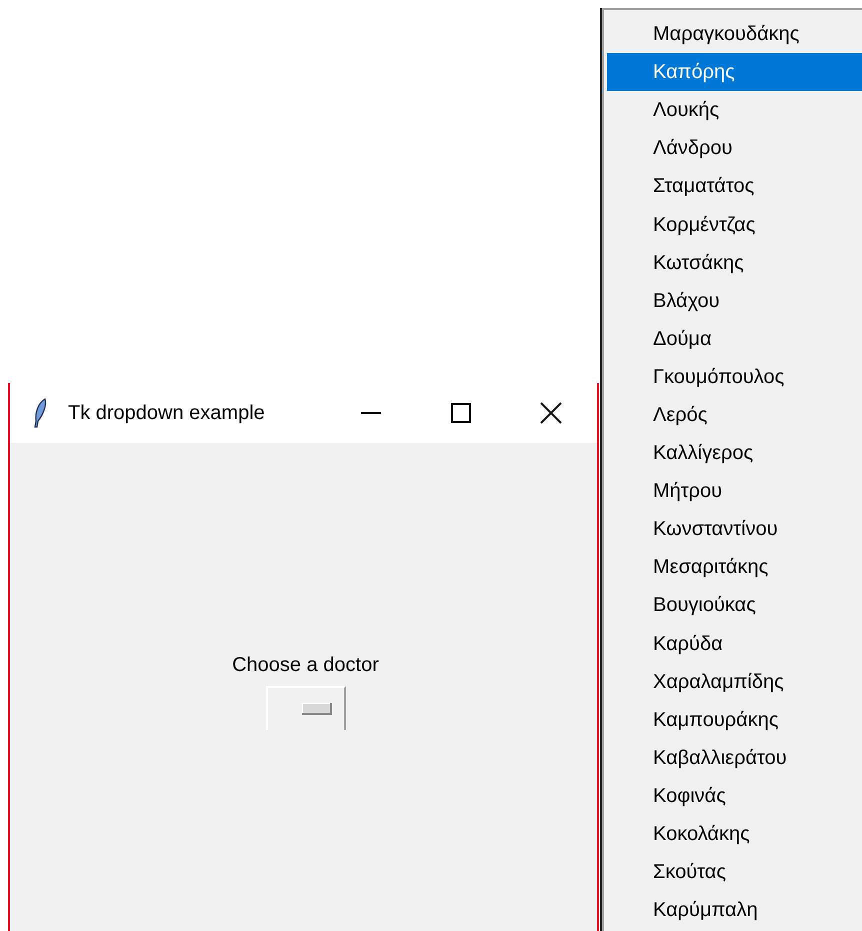 The image size is (862, 931). I want to click on menu-item: Σταματάτος, so click(734, 186).